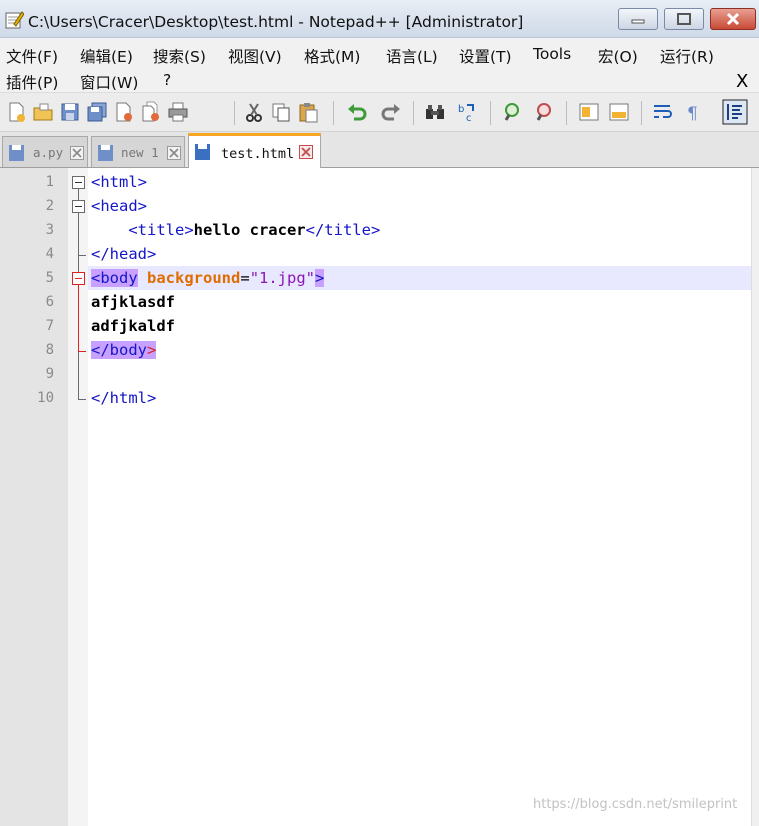  Describe the element at coordinates (663, 112) in the screenshot. I see `word-wrap-icon` at that location.